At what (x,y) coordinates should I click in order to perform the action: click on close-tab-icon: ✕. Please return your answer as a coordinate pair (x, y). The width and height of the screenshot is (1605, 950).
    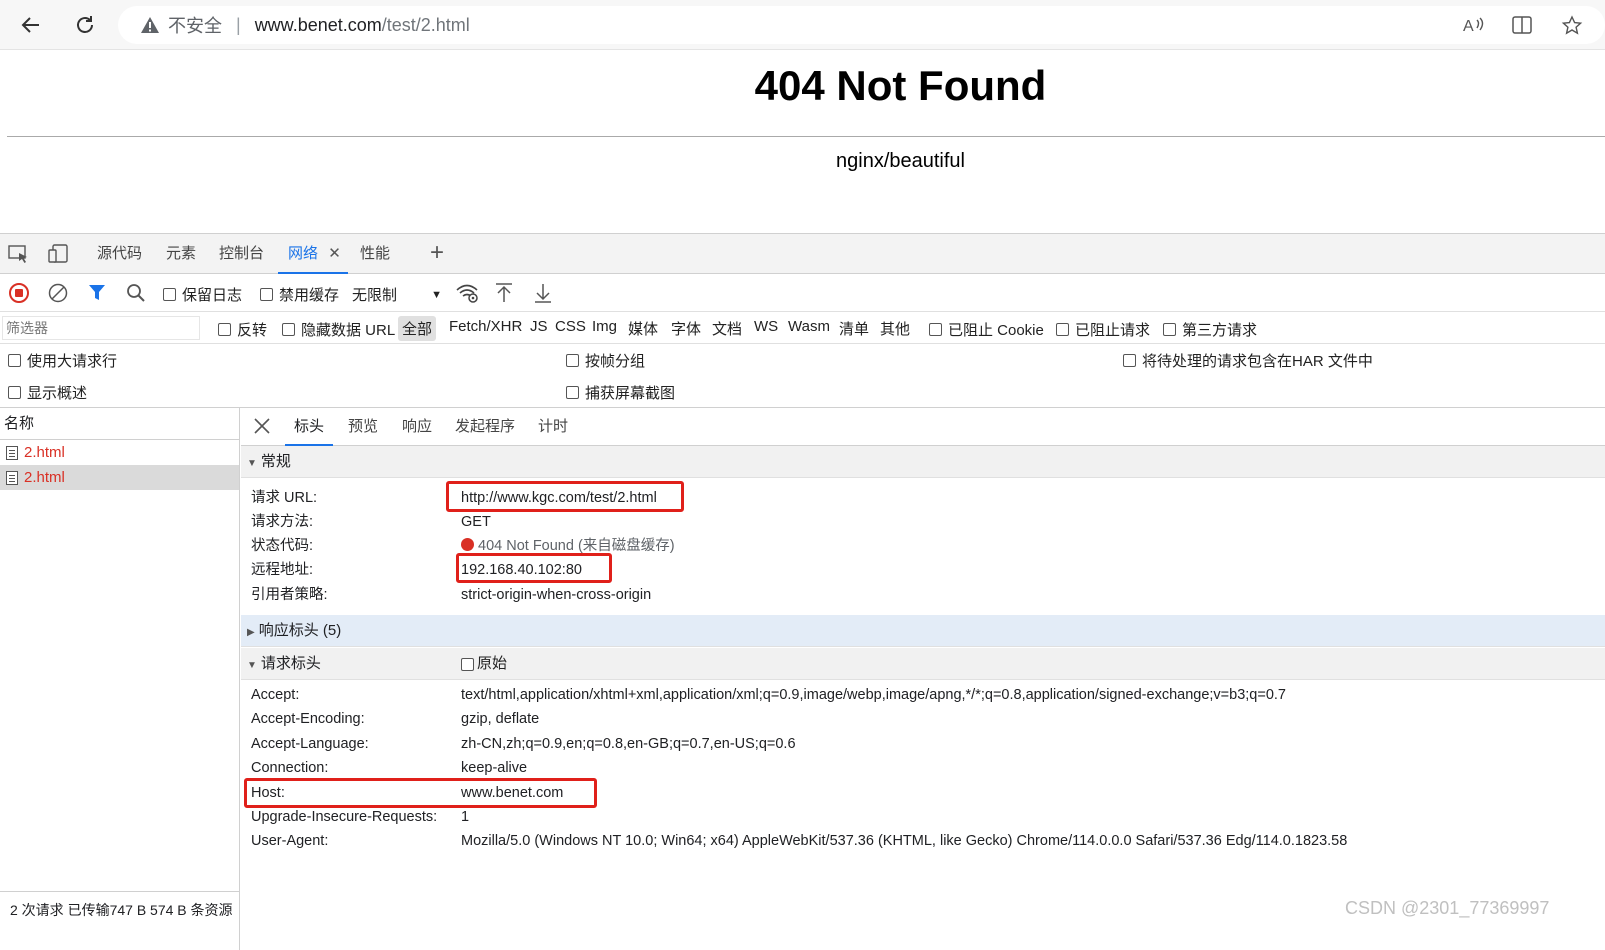
    Looking at the image, I should click on (334, 253).